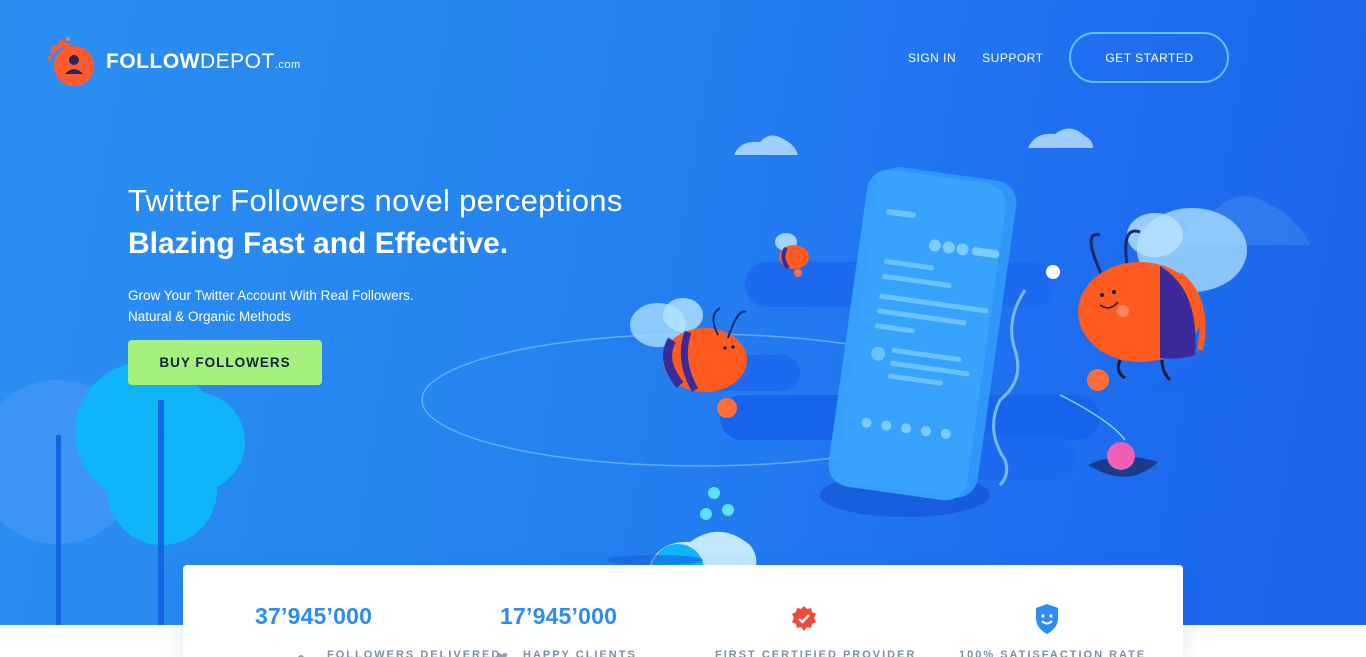 Image resolution: width=1366 pixels, height=657 pixels. I want to click on stat-label: HAPPY CLIENTS, so click(580, 653).